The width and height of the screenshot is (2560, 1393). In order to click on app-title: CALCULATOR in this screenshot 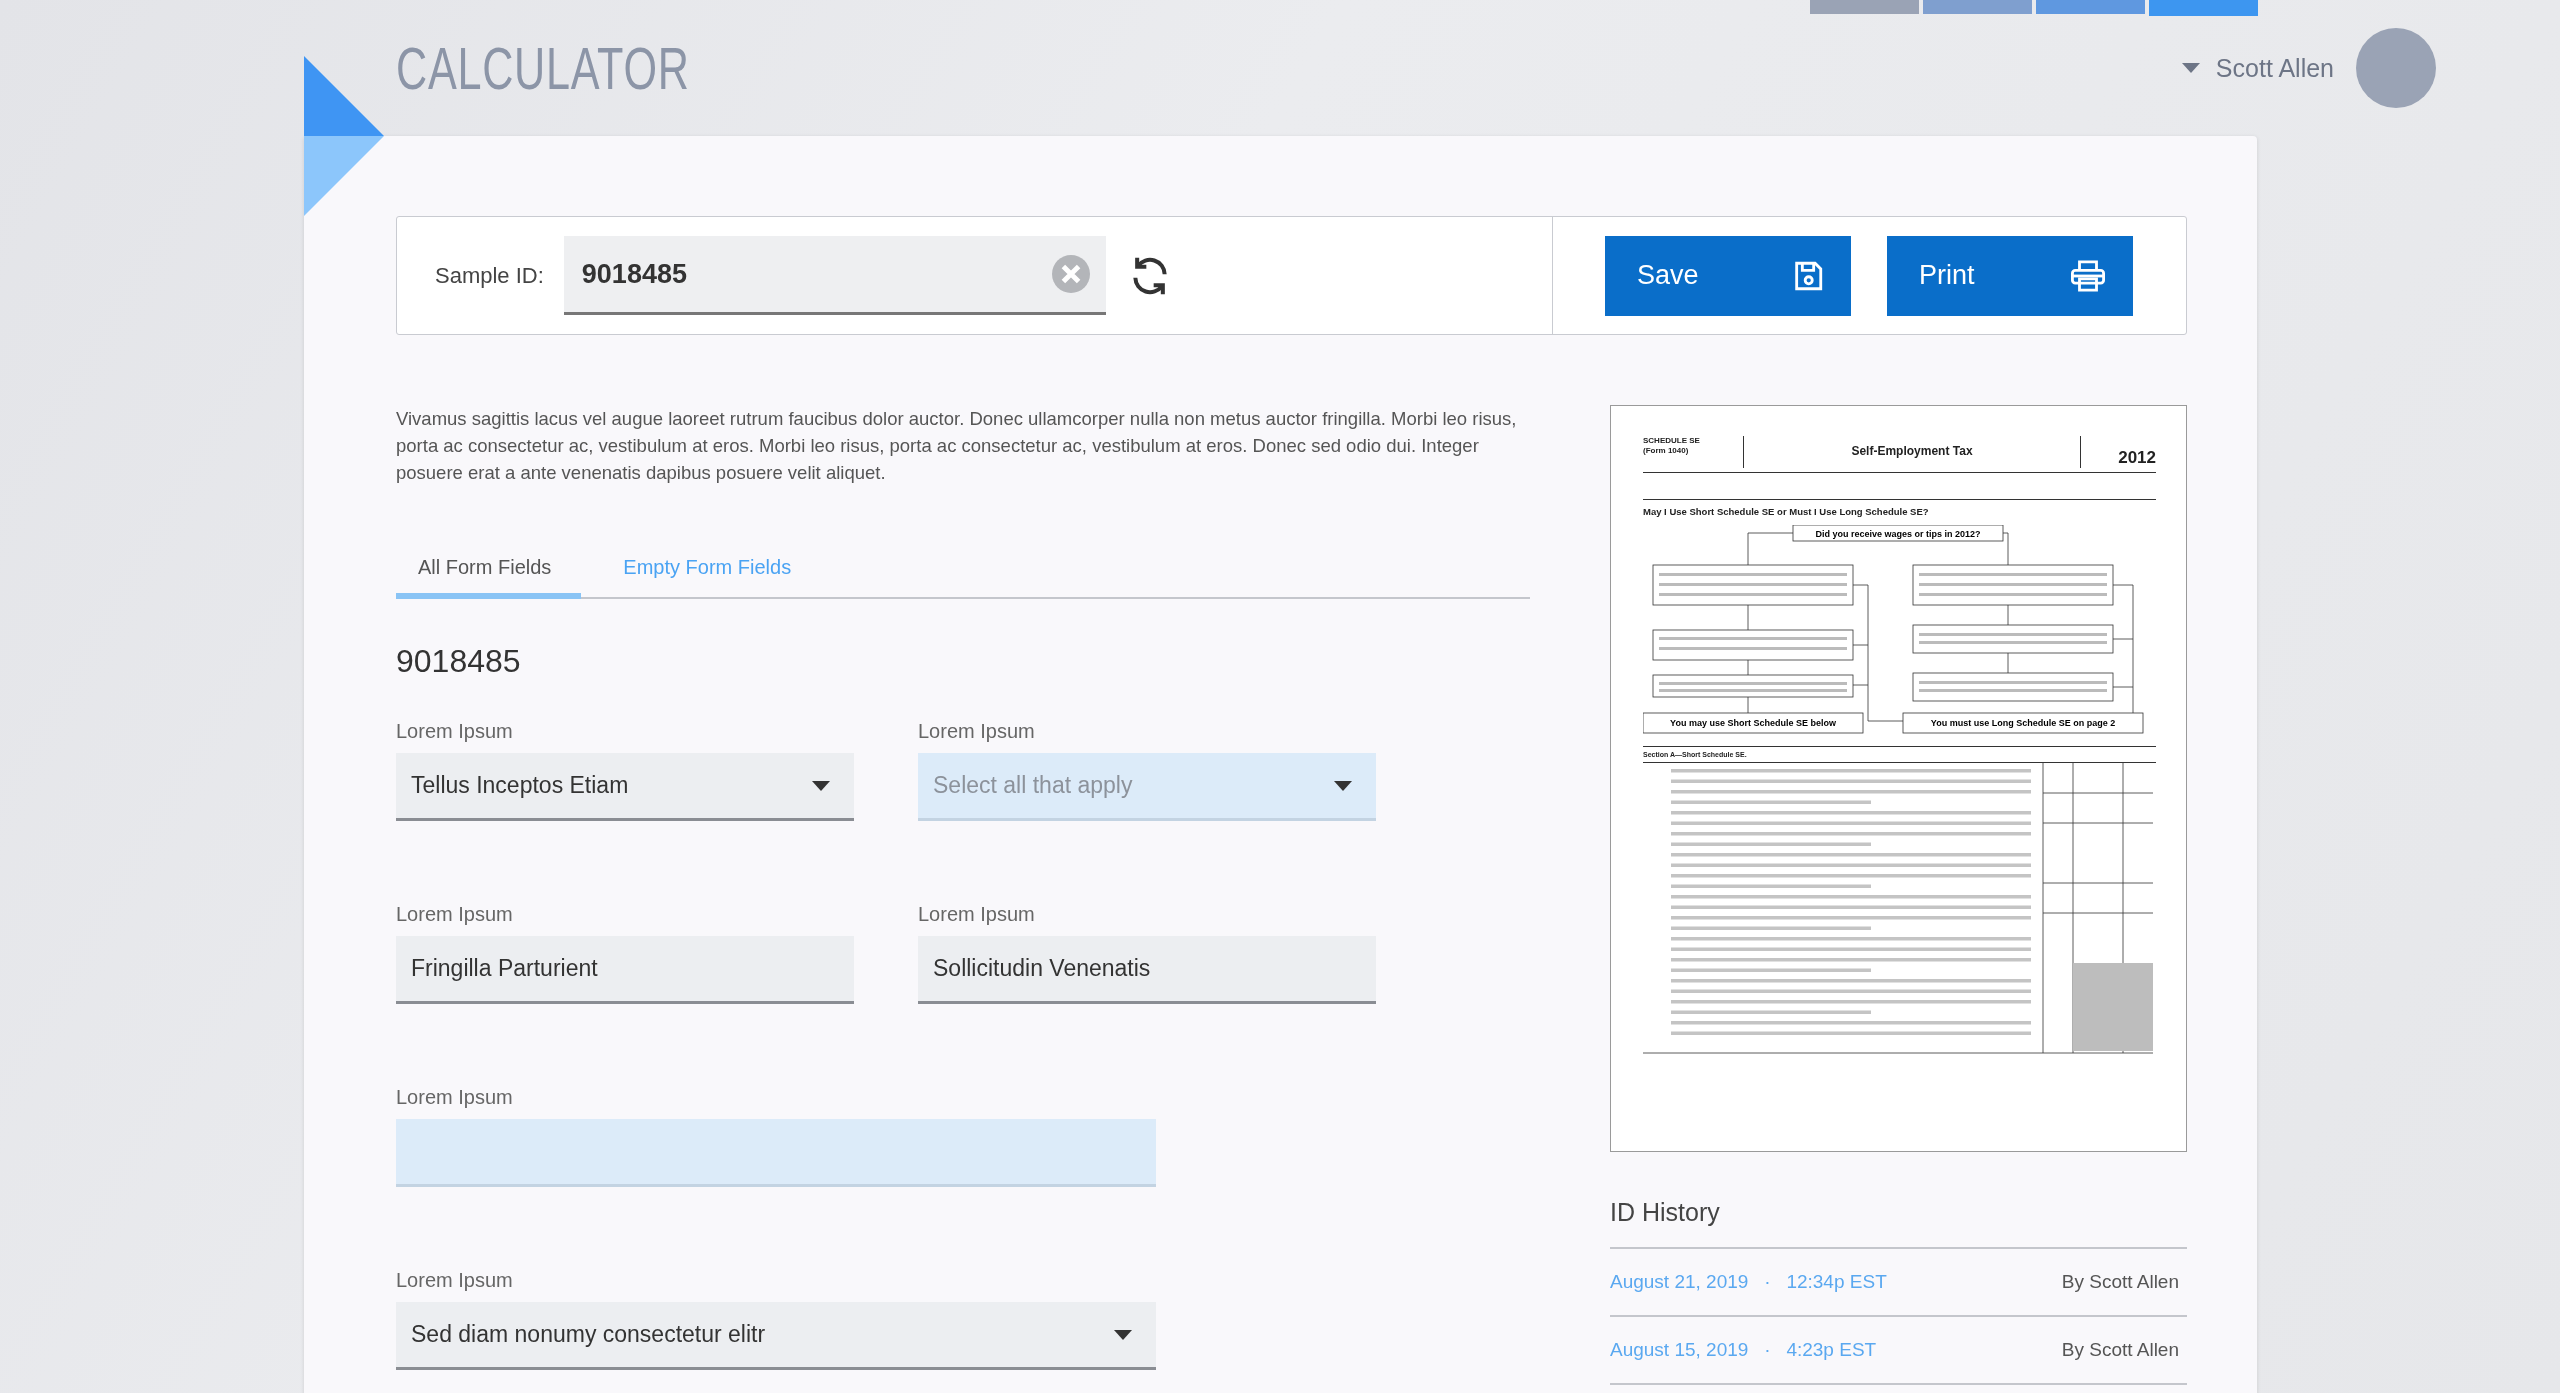, I will do `click(543, 68)`.